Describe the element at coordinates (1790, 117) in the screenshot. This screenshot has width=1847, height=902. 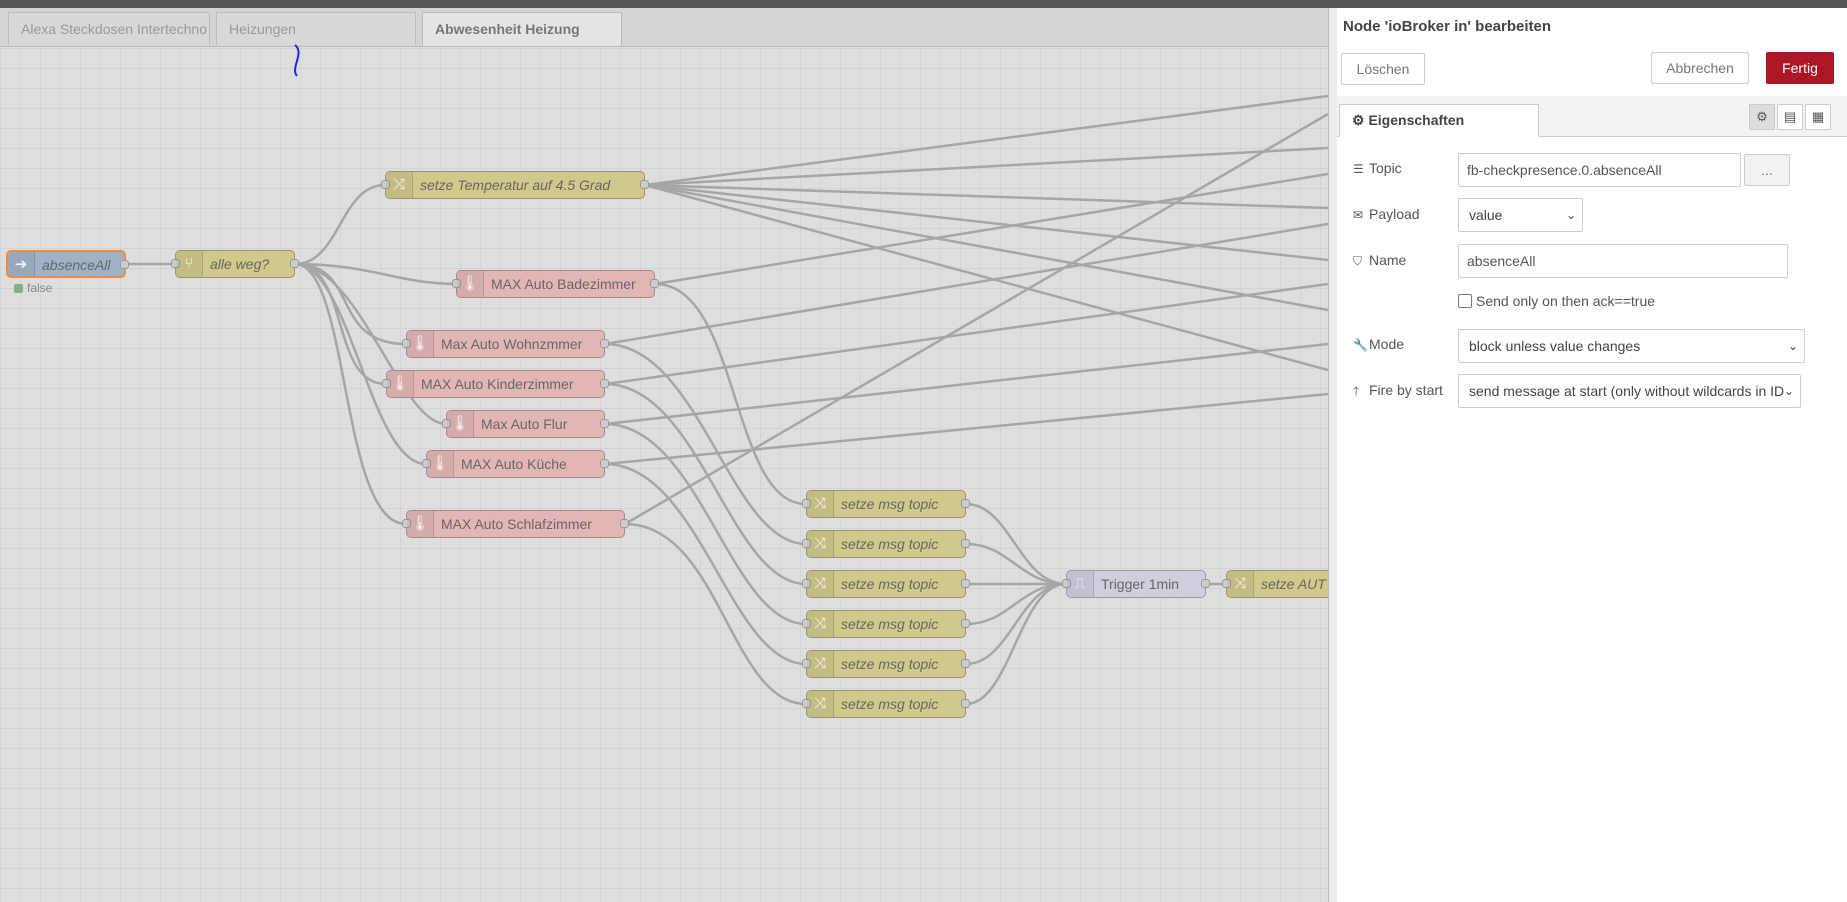
I see `description-icon: ▤` at that location.